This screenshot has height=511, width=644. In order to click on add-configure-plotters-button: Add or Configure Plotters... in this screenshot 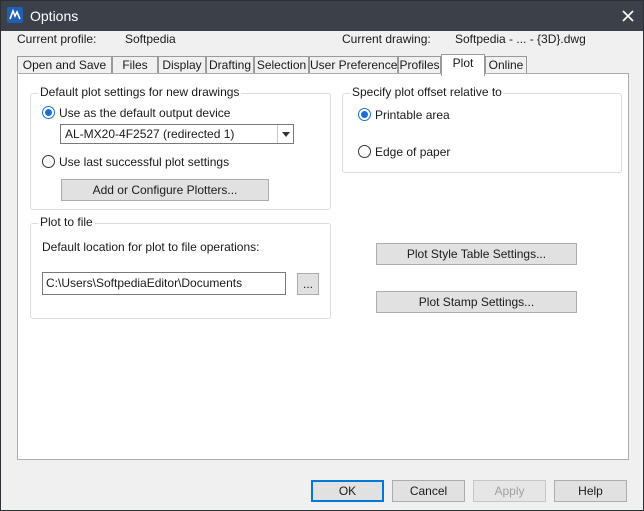, I will do `click(165, 190)`.